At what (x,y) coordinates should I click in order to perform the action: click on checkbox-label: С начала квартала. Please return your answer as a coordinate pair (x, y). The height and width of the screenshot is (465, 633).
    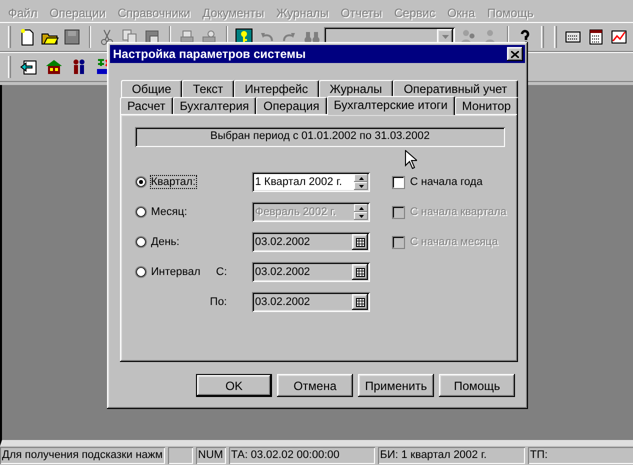
    Looking at the image, I should click on (458, 212).